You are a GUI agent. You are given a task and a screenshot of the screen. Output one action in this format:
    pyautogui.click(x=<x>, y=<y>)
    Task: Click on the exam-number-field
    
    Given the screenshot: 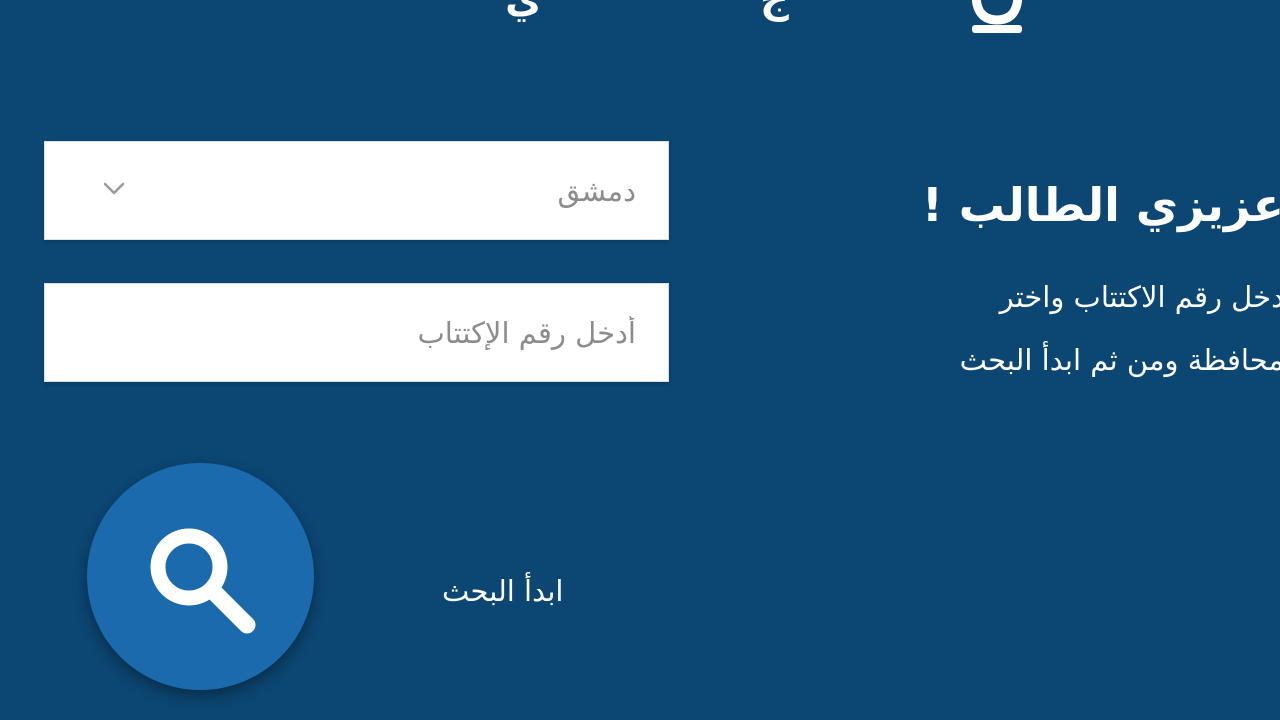 What is the action you would take?
    pyautogui.click(x=356, y=332)
    